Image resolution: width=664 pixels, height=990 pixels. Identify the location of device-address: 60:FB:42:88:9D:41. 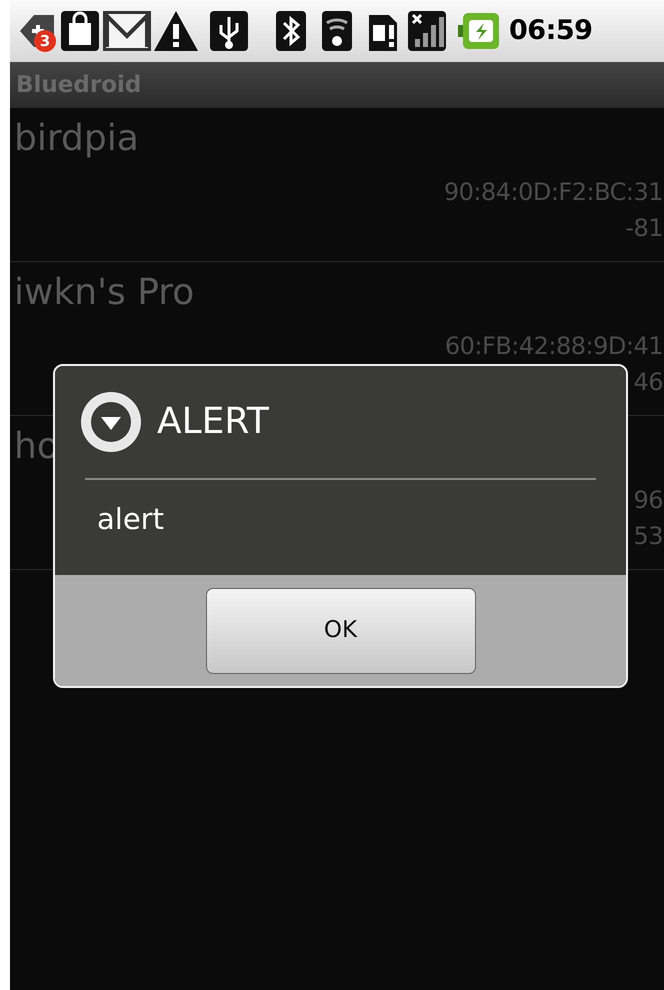
(554, 346).